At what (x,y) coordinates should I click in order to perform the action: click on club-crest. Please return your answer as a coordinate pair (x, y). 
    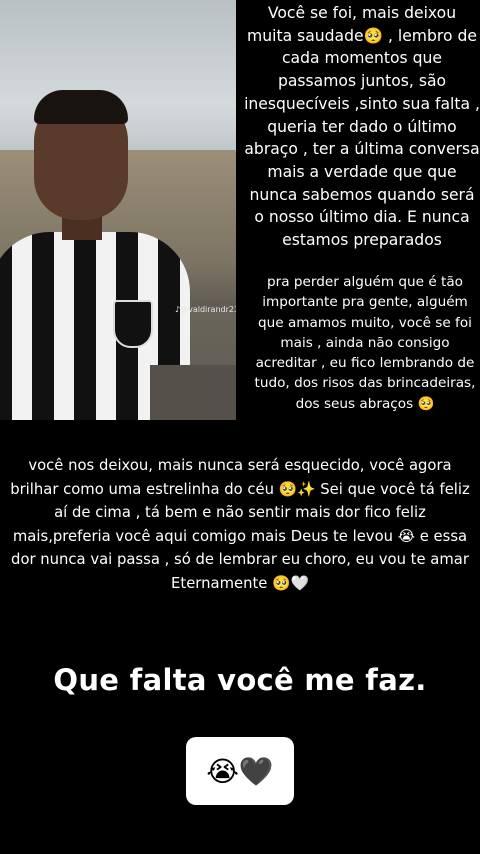
    Looking at the image, I should click on (133, 324).